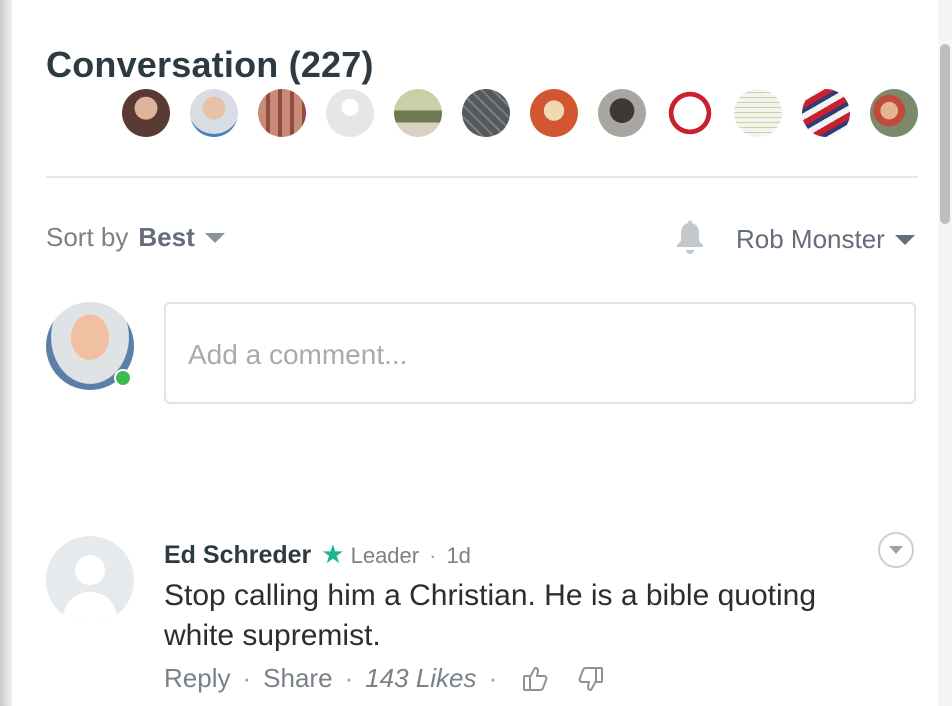  What do you see at coordinates (590, 679) in the screenshot?
I see `thumbs-down-icon` at bounding box center [590, 679].